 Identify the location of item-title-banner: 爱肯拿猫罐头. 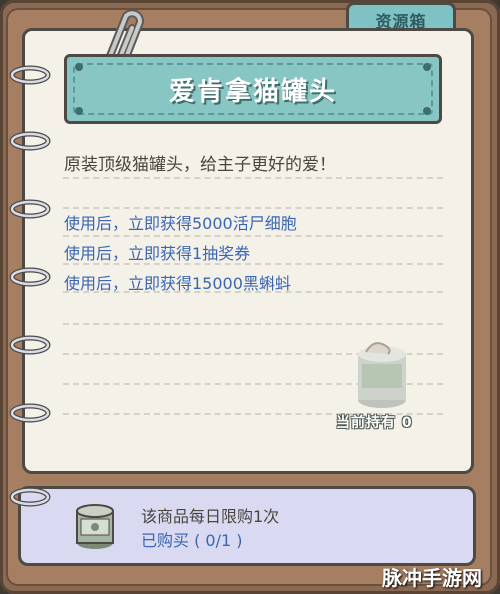
(253, 89).